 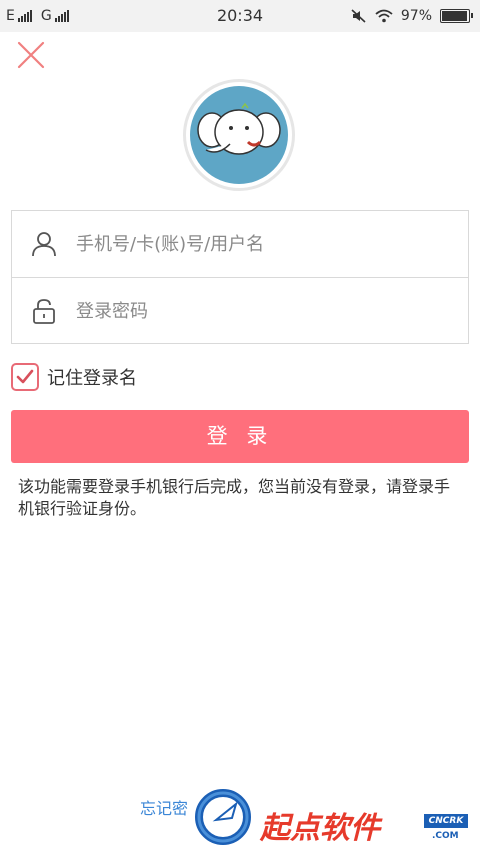 I want to click on close-icon, so click(x=31, y=55).